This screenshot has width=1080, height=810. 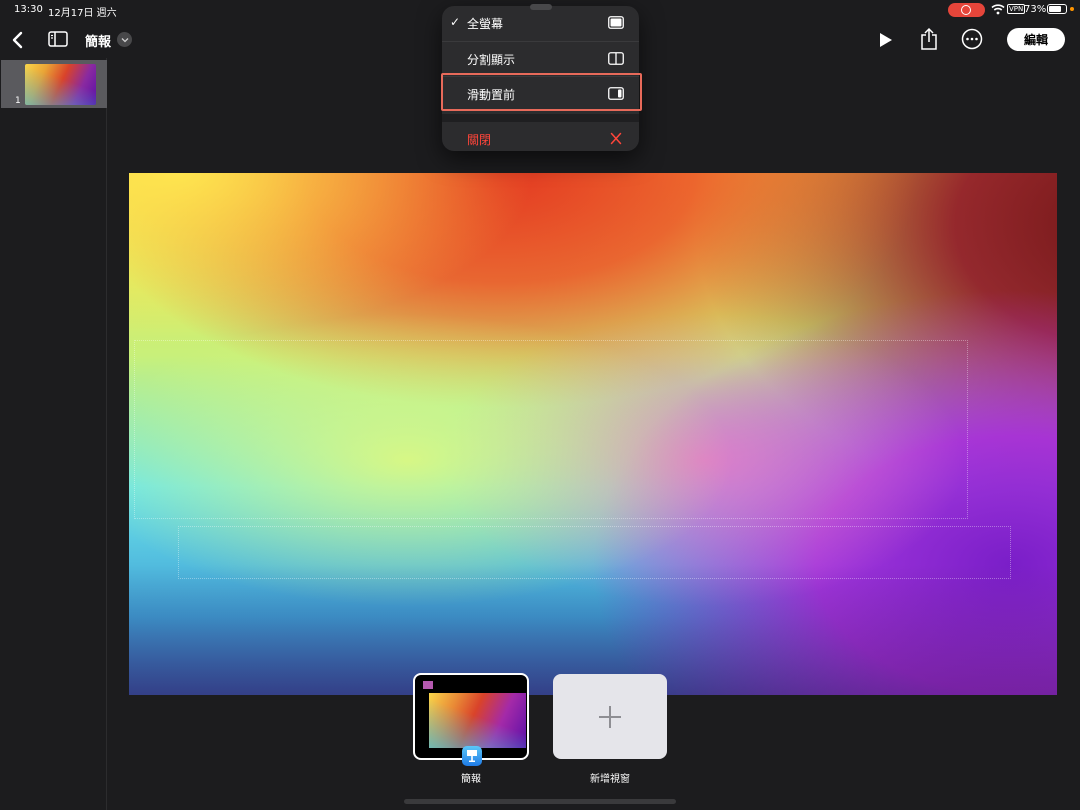 I want to click on close-icon, so click(x=616, y=138).